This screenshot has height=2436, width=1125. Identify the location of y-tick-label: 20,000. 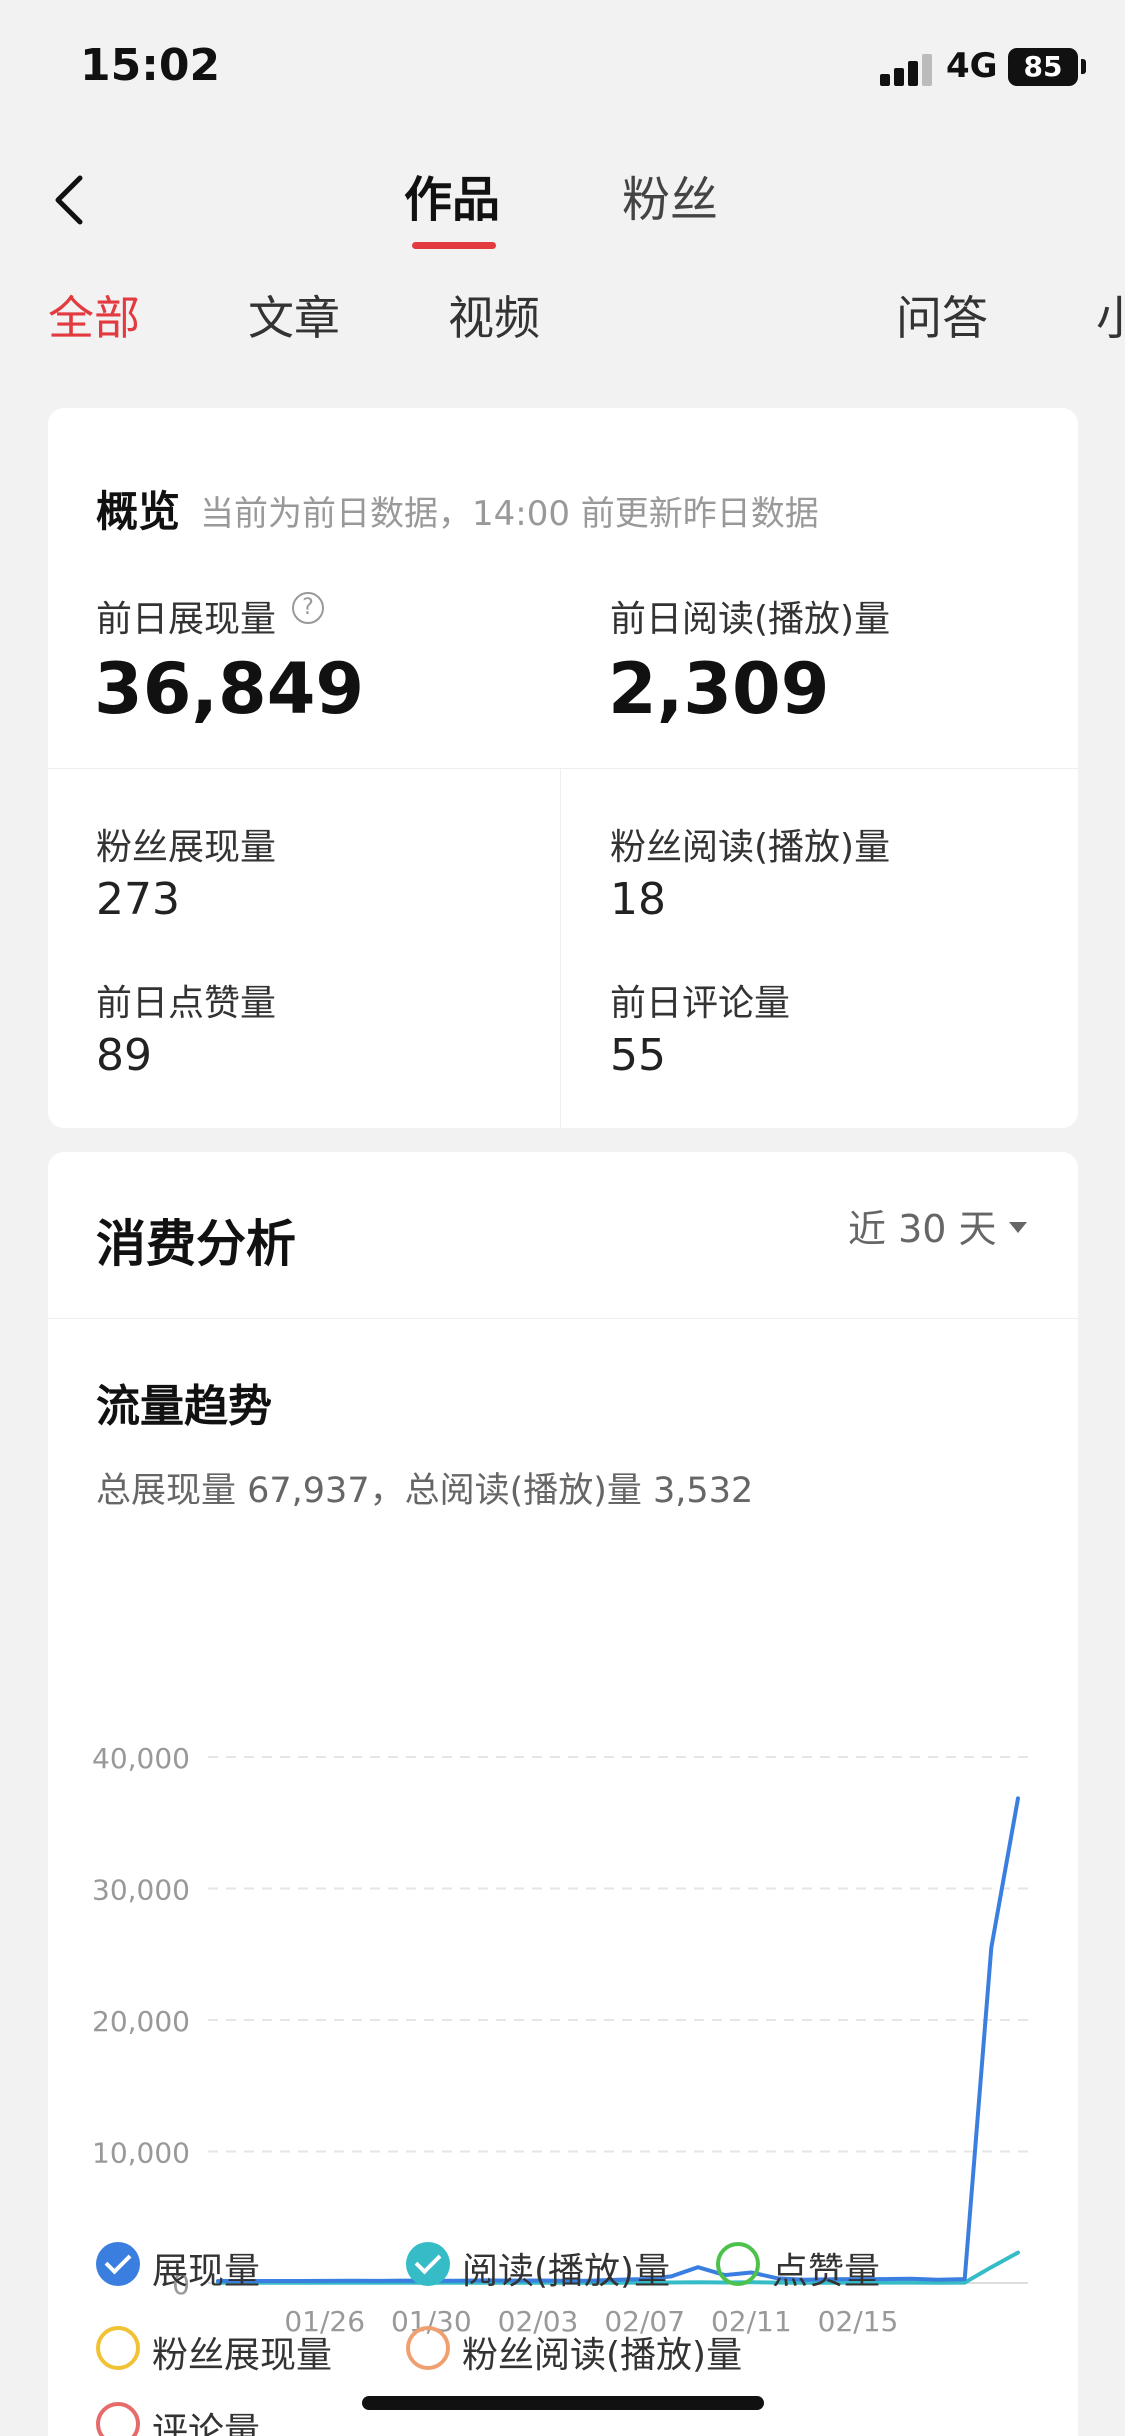
(141, 2021).